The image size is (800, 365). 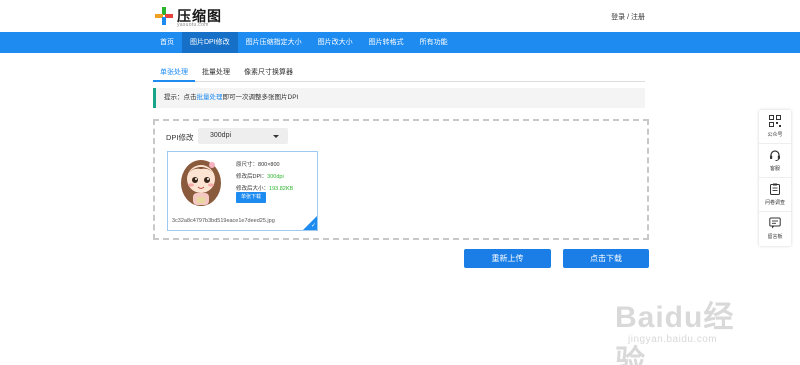 What do you see at coordinates (252, 177) in the screenshot?
I see `modified-dpi-label: 修改后DPI：` at bounding box center [252, 177].